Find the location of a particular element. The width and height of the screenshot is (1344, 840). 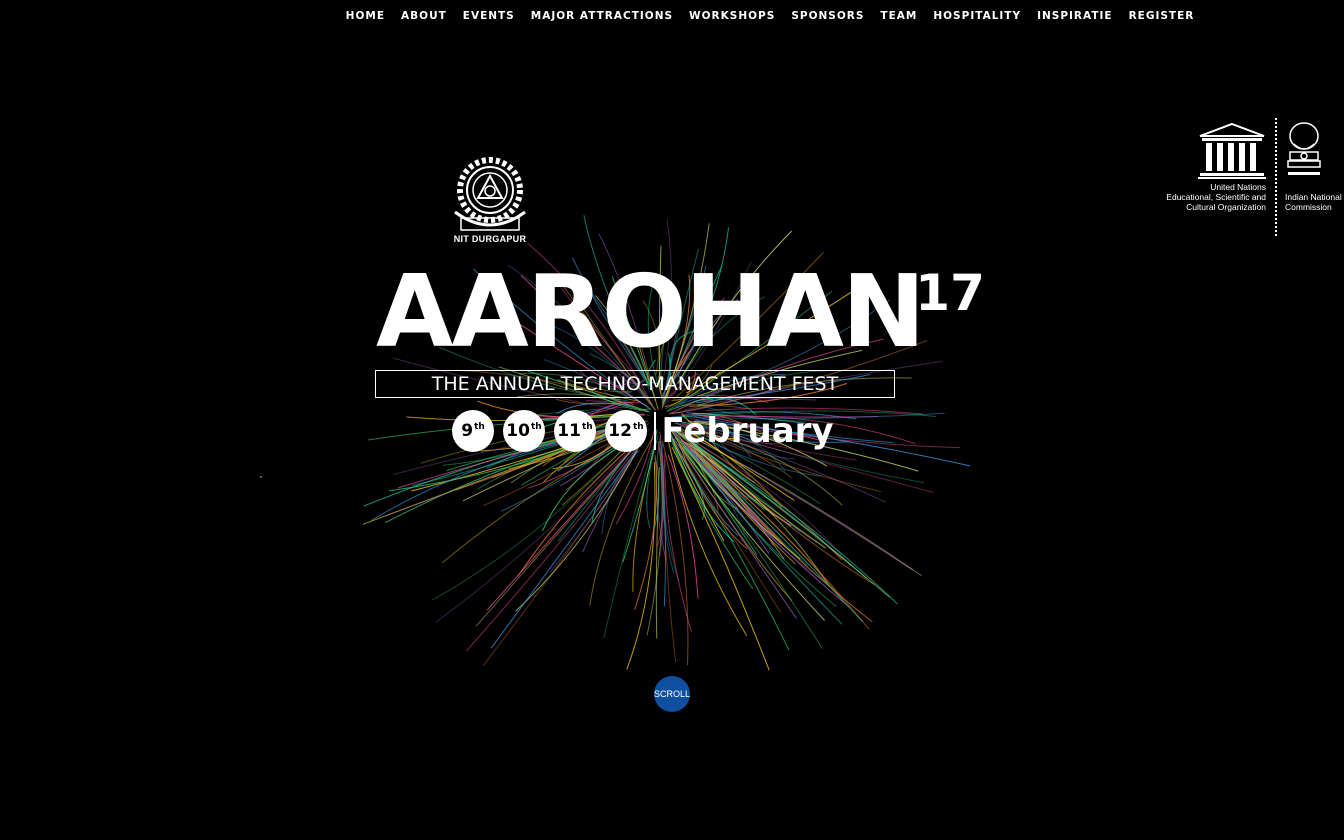

nav-item-inspiratie: INSPIRATIE is located at coordinates (1075, 16).